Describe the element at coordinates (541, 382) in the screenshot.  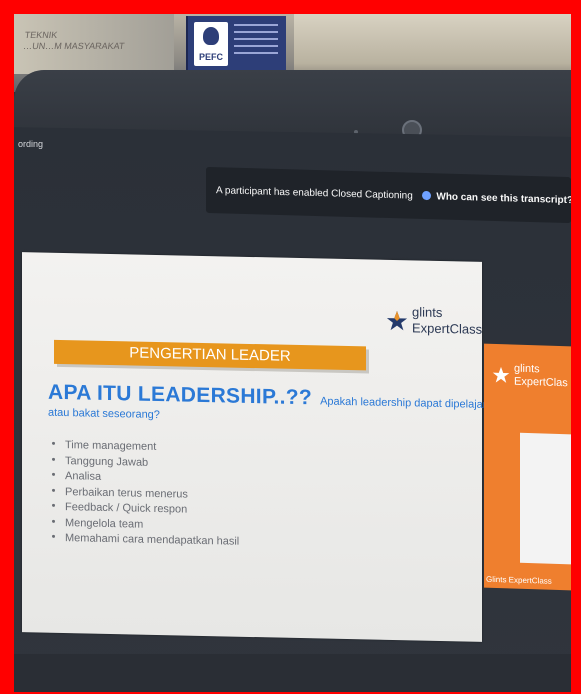
I see `tile-logo-line-2: ExpertClas` at that location.